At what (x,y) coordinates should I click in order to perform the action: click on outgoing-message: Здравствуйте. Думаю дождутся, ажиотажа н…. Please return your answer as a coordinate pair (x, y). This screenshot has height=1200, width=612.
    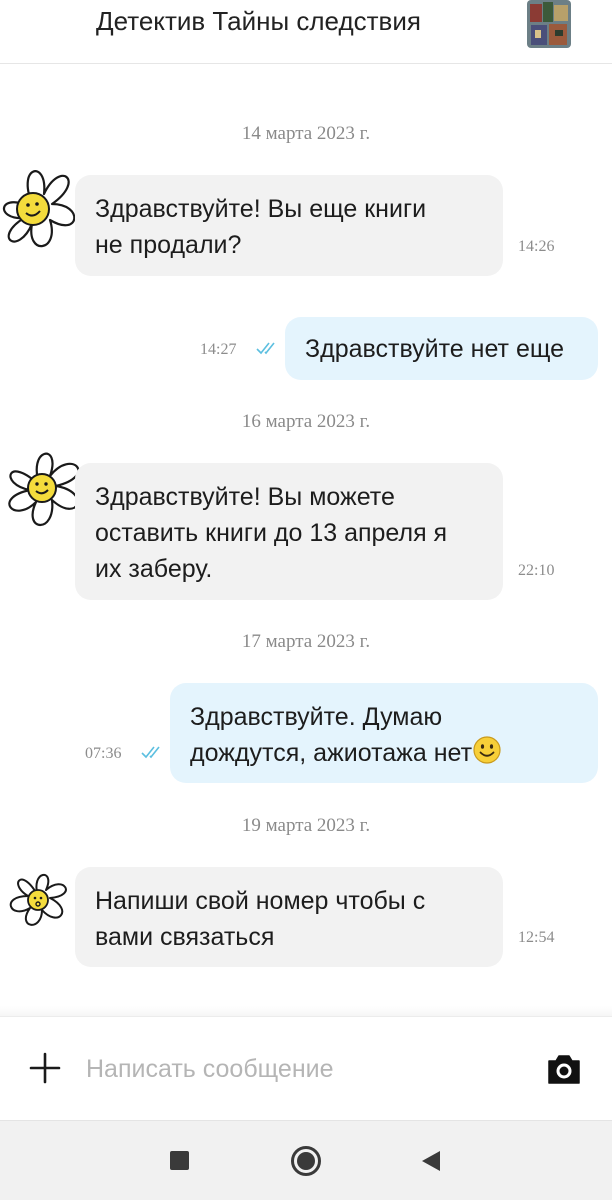
    Looking at the image, I should click on (384, 733).